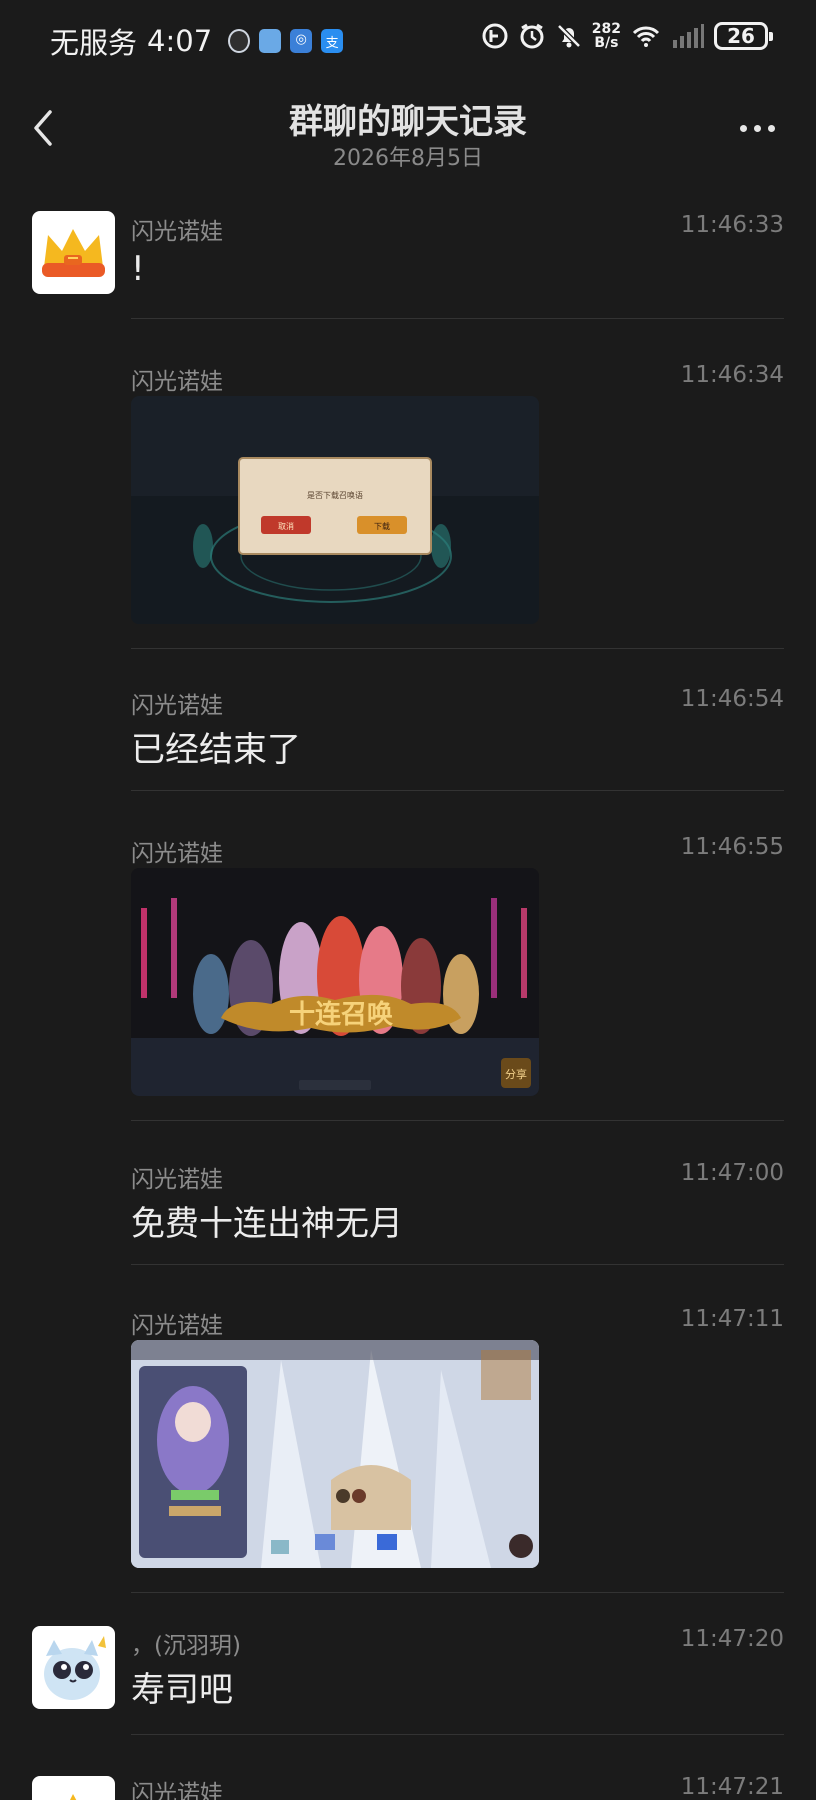  I want to click on status-left: 无服务 4:07 ◎ 支, so click(197, 41).